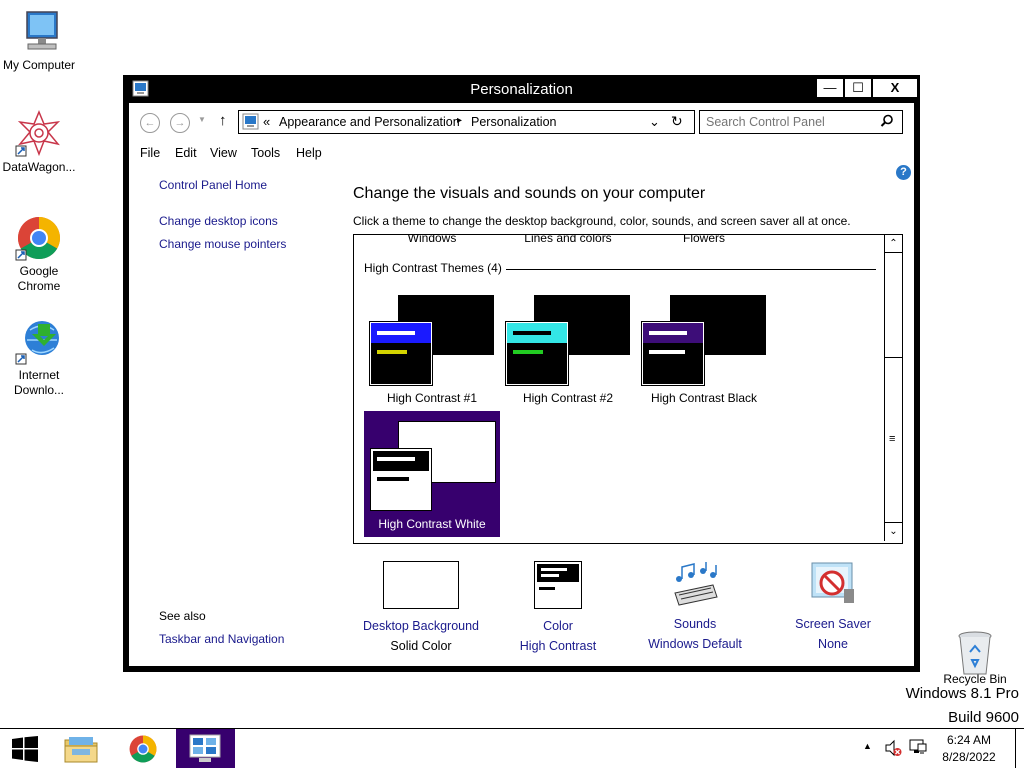  What do you see at coordinates (186, 153) in the screenshot?
I see `menu-edit: Edit` at bounding box center [186, 153].